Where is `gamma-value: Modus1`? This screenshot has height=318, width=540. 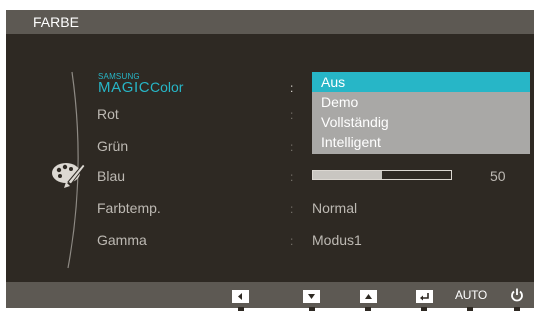 gamma-value: Modus1 is located at coordinates (337, 240).